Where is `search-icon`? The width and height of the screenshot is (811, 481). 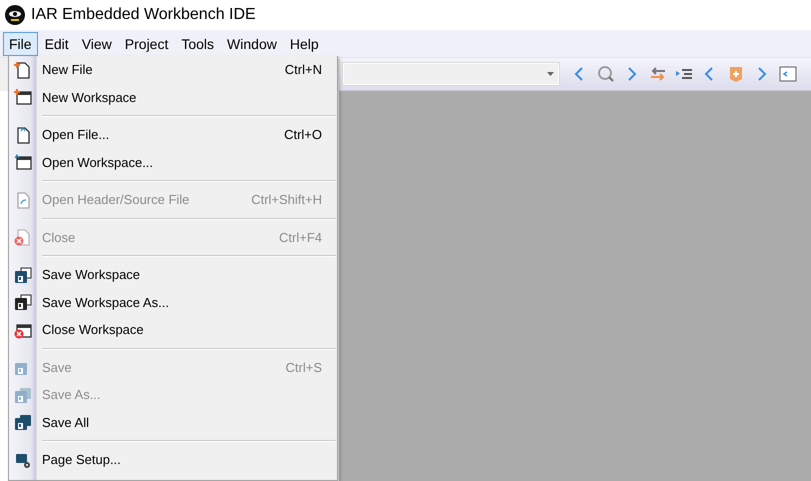 search-icon is located at coordinates (606, 74).